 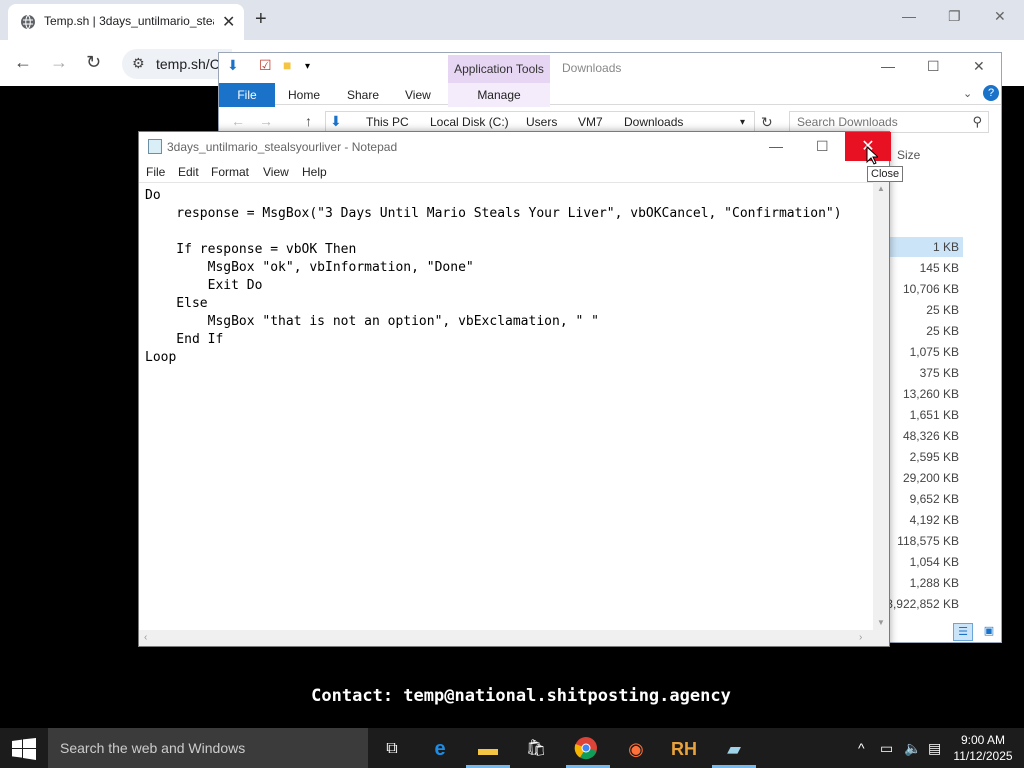 What do you see at coordinates (1000, 16) in the screenshot?
I see `browser-close-icon: ✕` at bounding box center [1000, 16].